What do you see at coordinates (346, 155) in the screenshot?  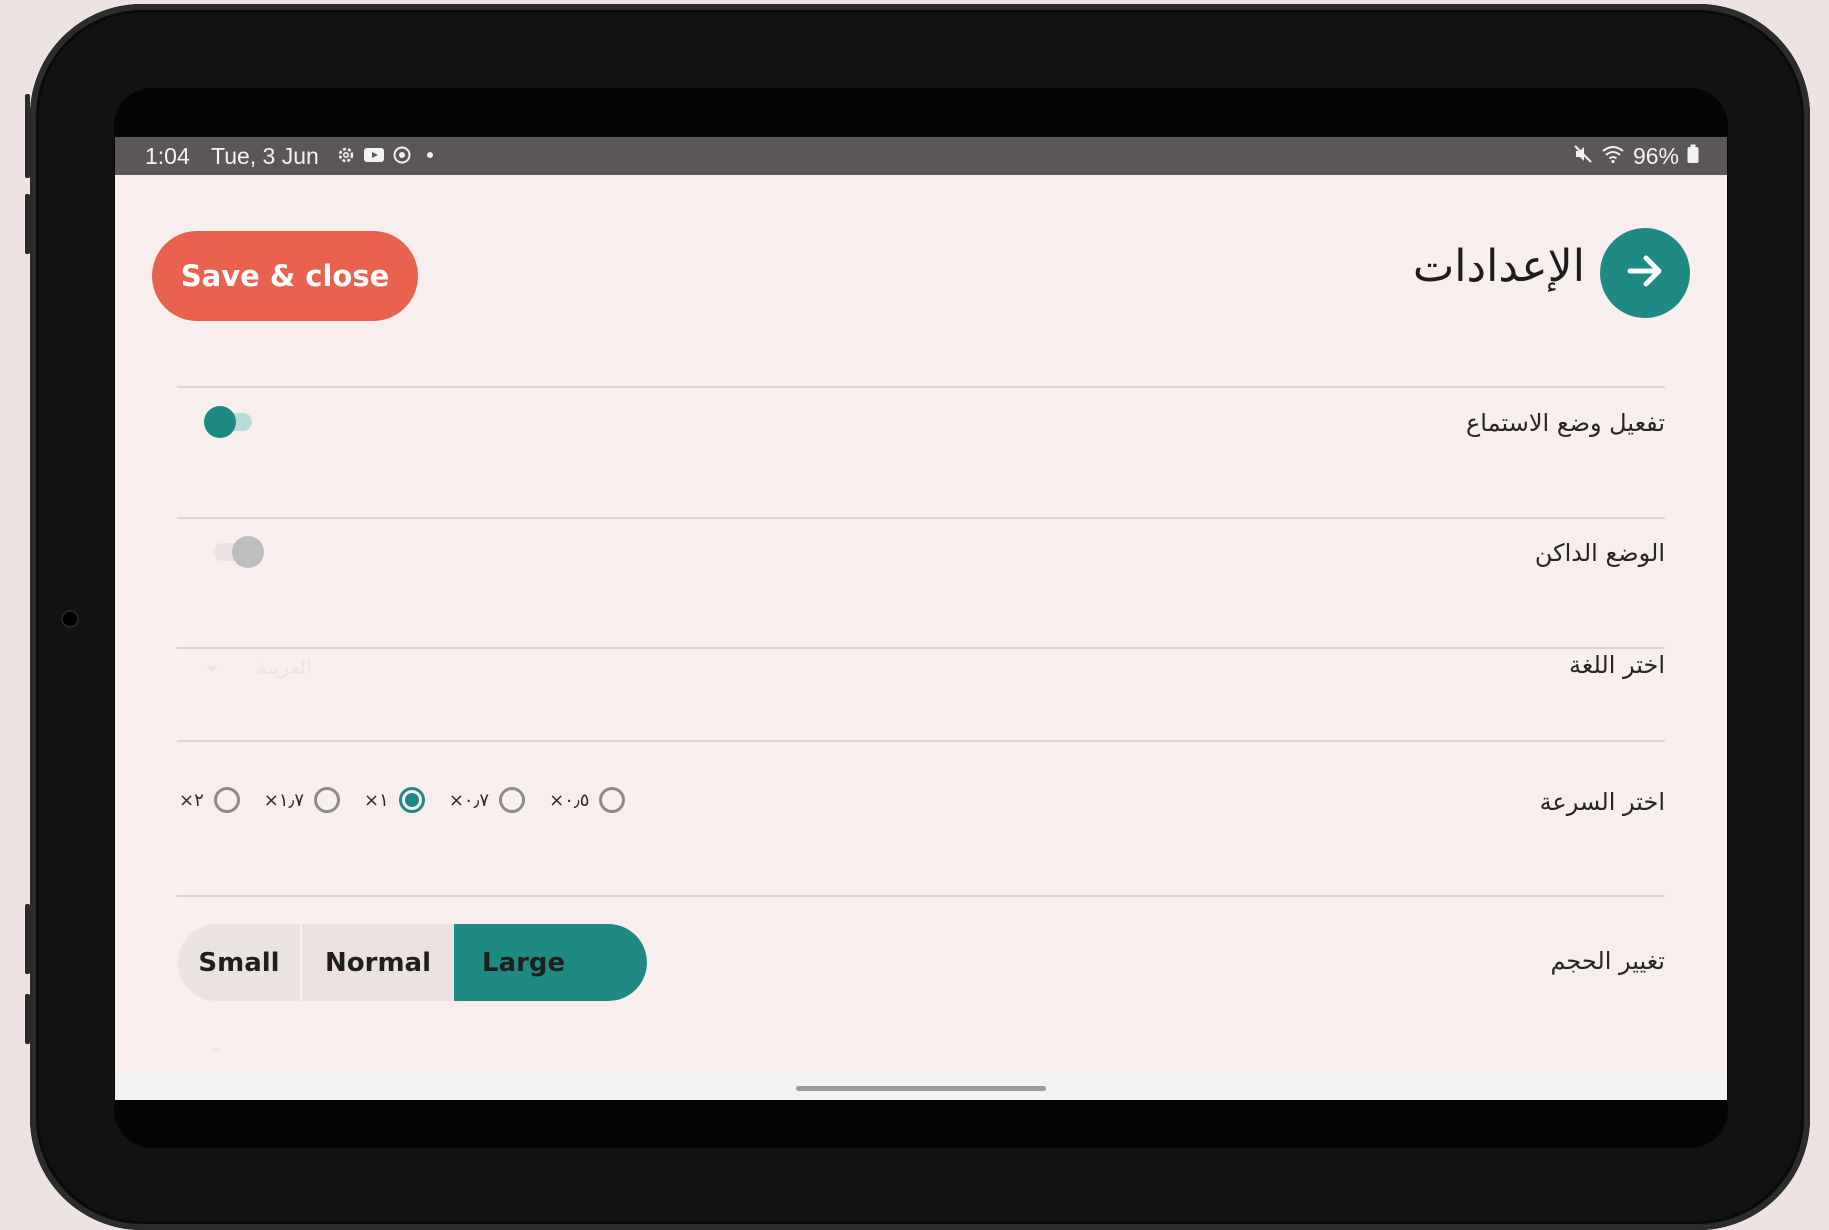 I see `settings-icon` at bounding box center [346, 155].